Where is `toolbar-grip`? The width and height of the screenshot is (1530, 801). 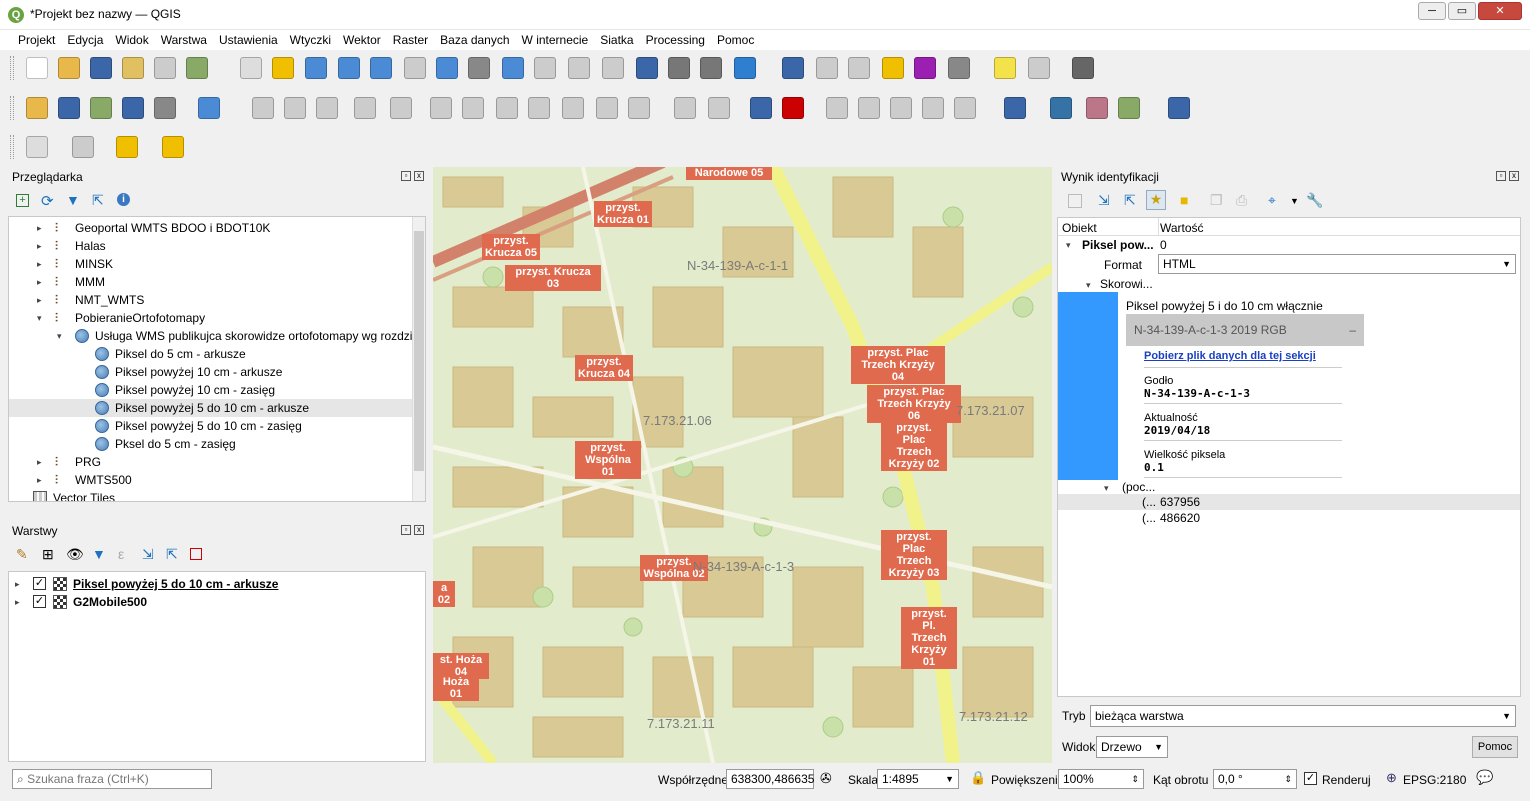
toolbar-grip is located at coordinates (12, 147).